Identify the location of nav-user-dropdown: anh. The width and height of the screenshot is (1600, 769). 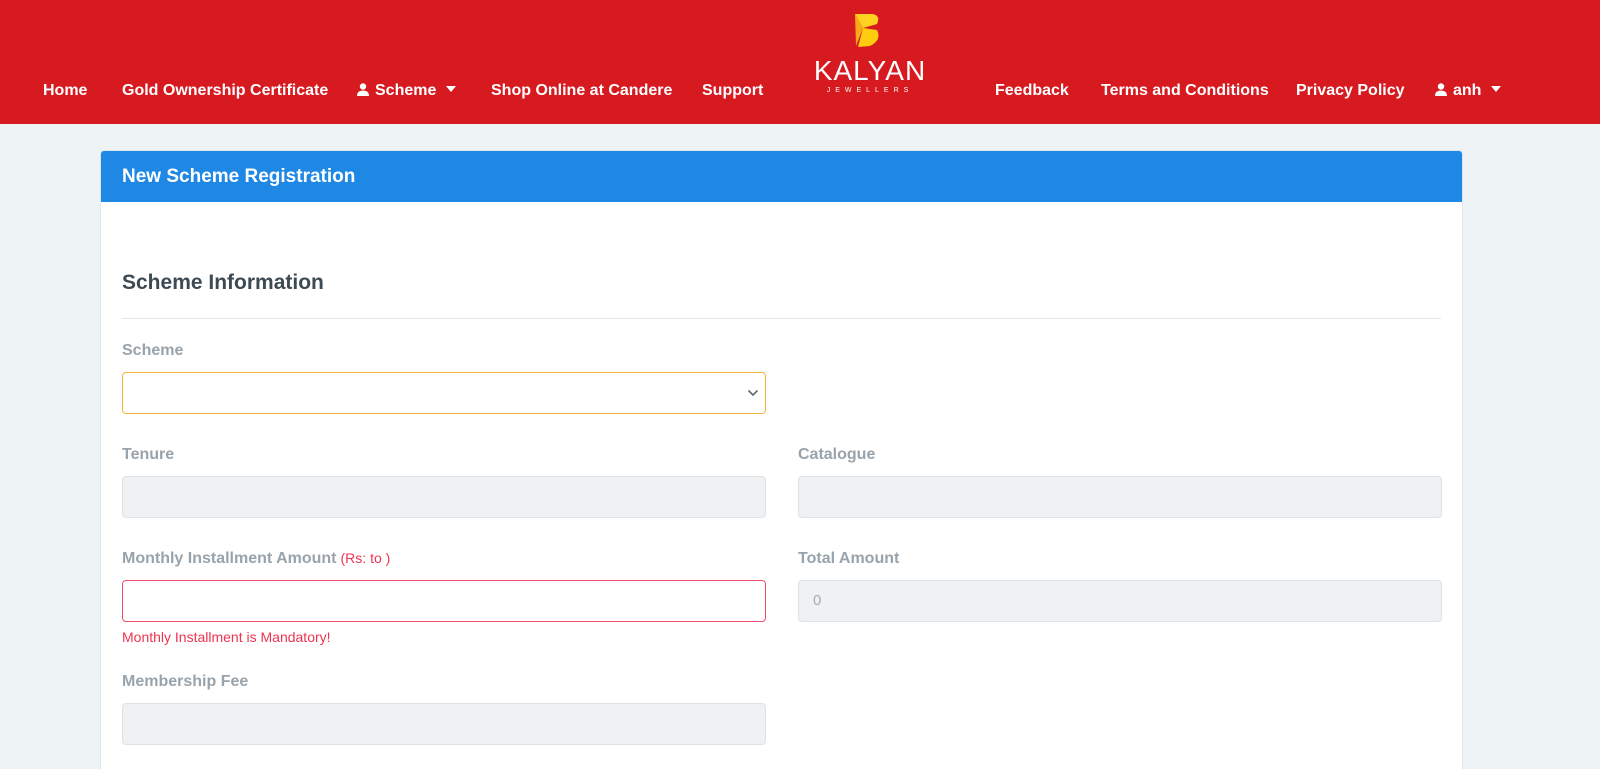
(1468, 91).